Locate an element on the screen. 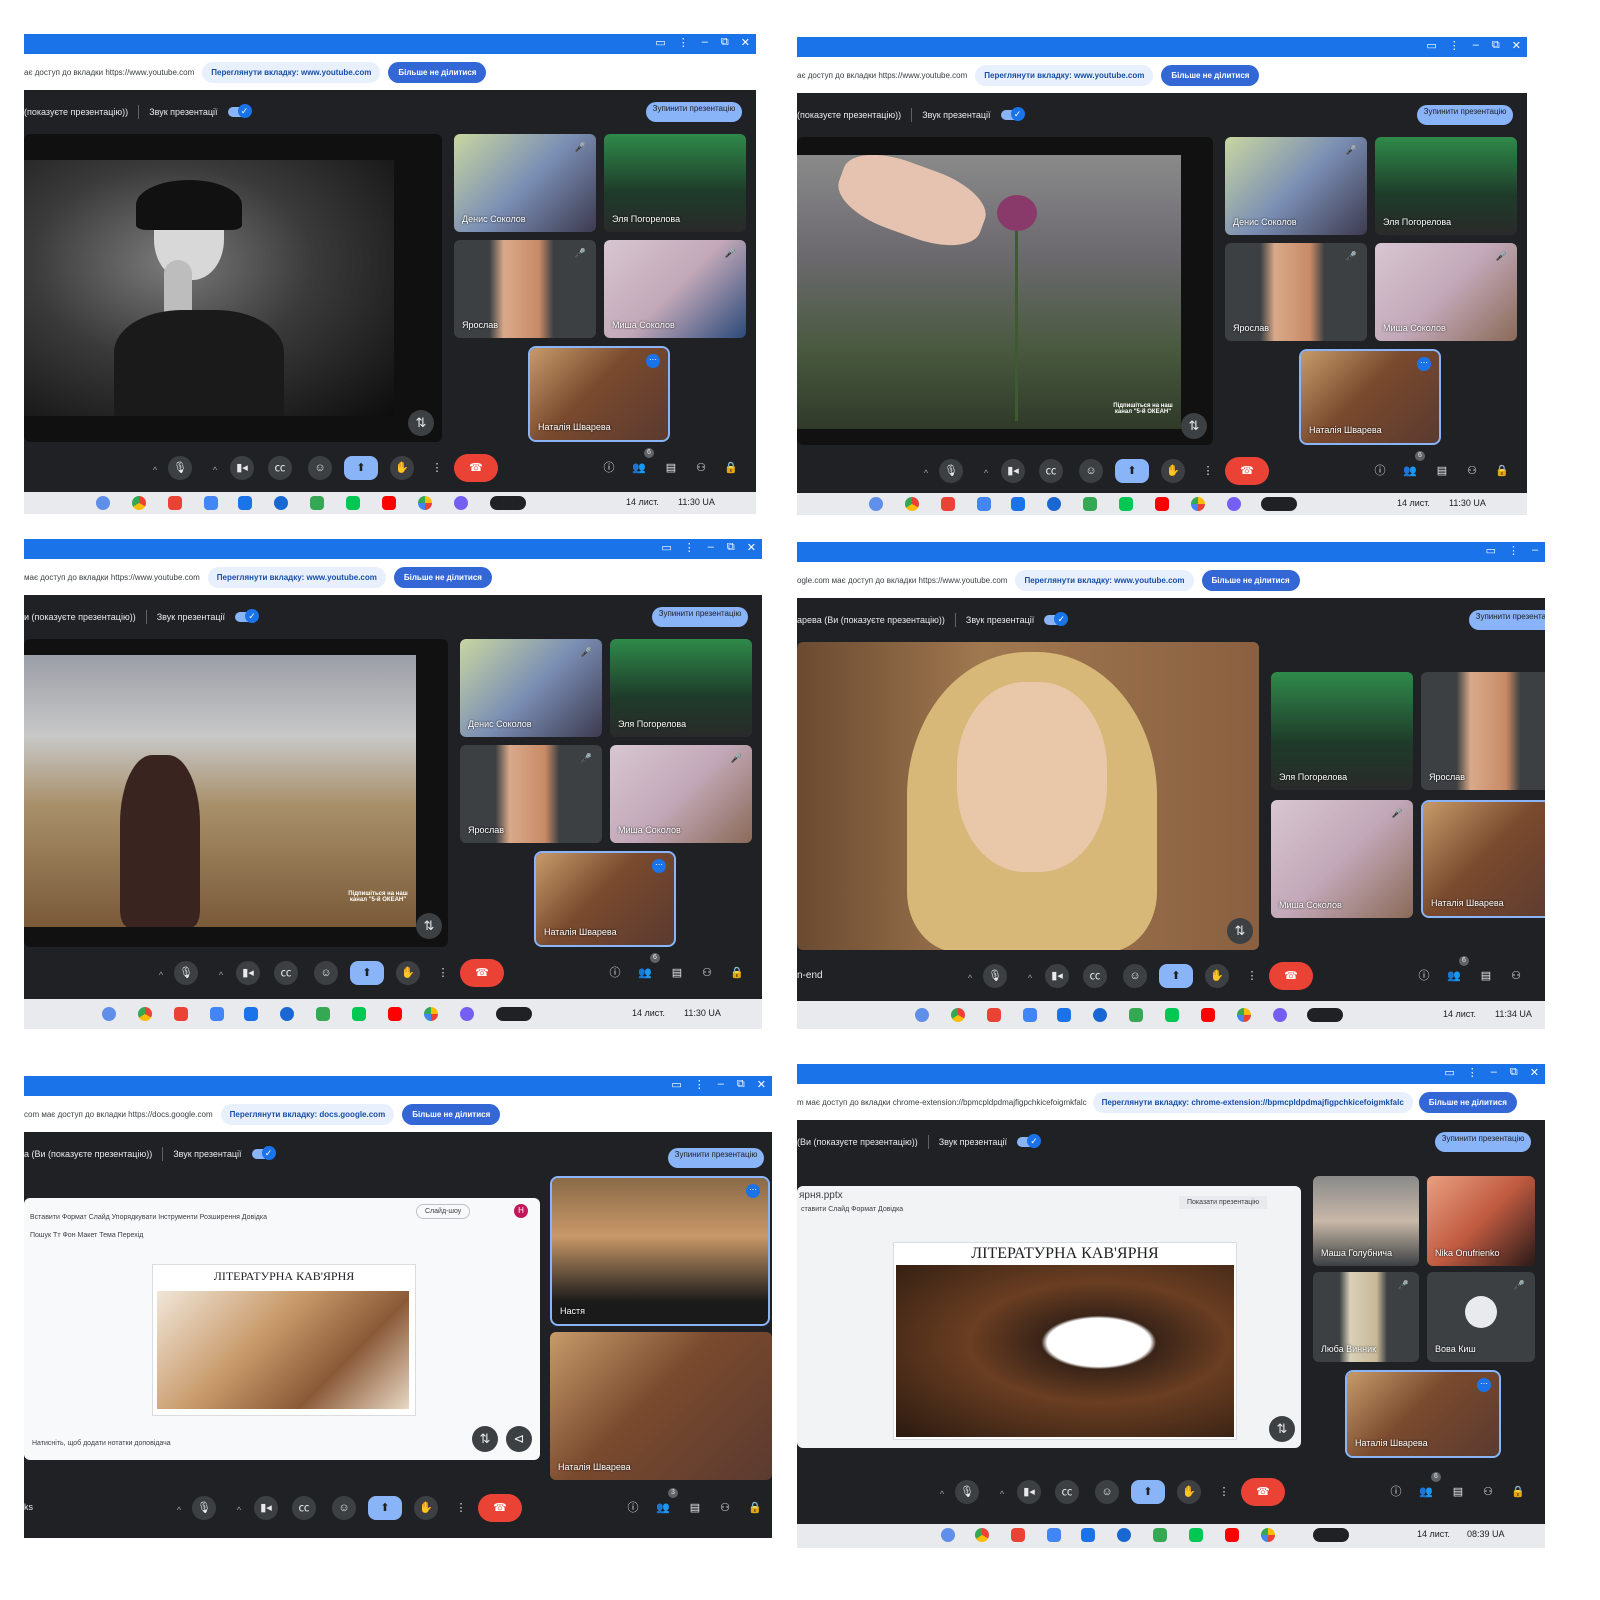  raise-hand-icon: ✋ is located at coordinates (1189, 1492).